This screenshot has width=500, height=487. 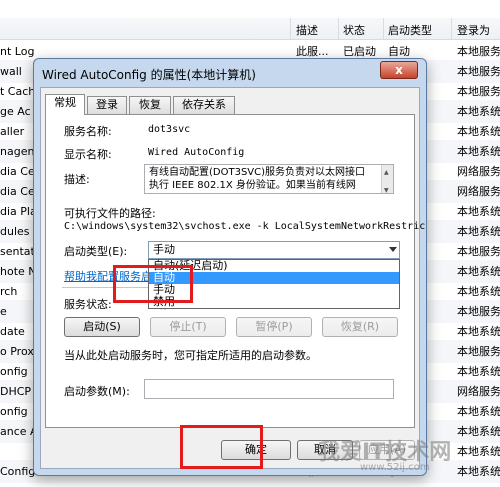 I want to click on start-button: 启动(S), so click(x=102, y=327).